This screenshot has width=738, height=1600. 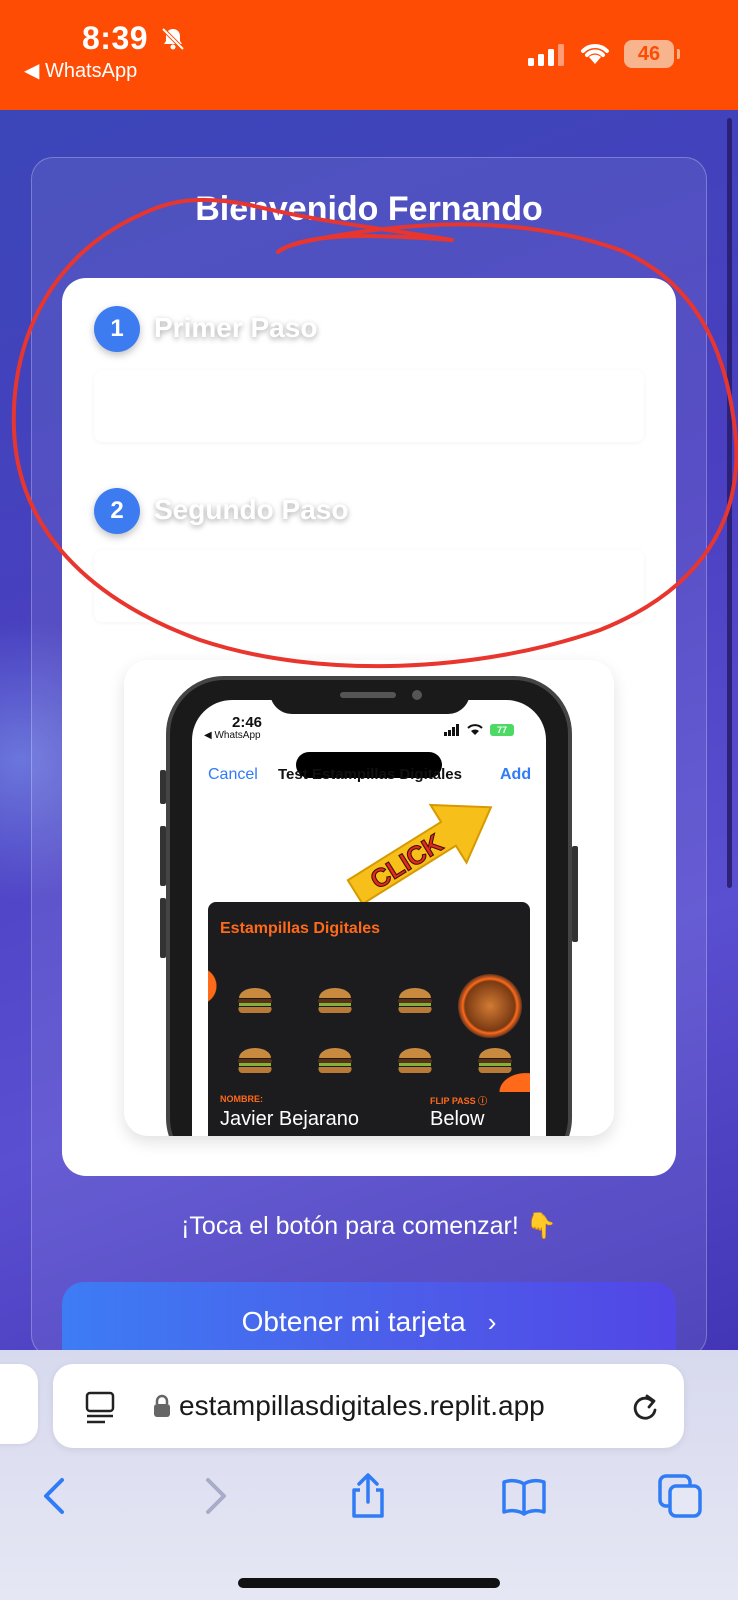 I want to click on share-icon, so click(x=368, y=1496).